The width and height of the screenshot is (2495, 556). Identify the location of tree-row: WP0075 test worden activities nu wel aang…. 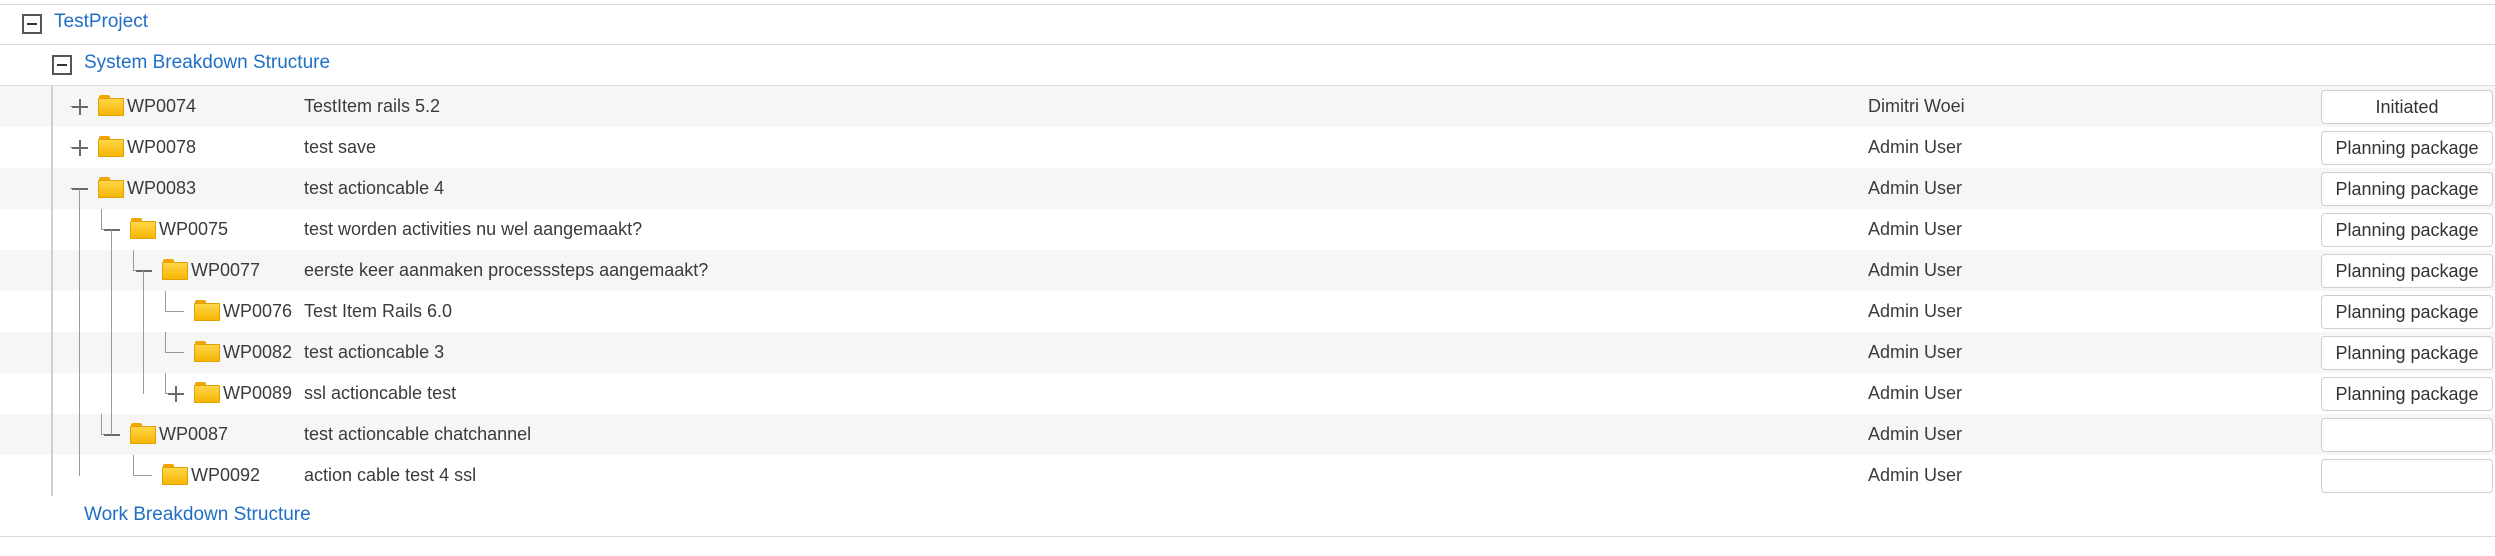
(1247, 229).